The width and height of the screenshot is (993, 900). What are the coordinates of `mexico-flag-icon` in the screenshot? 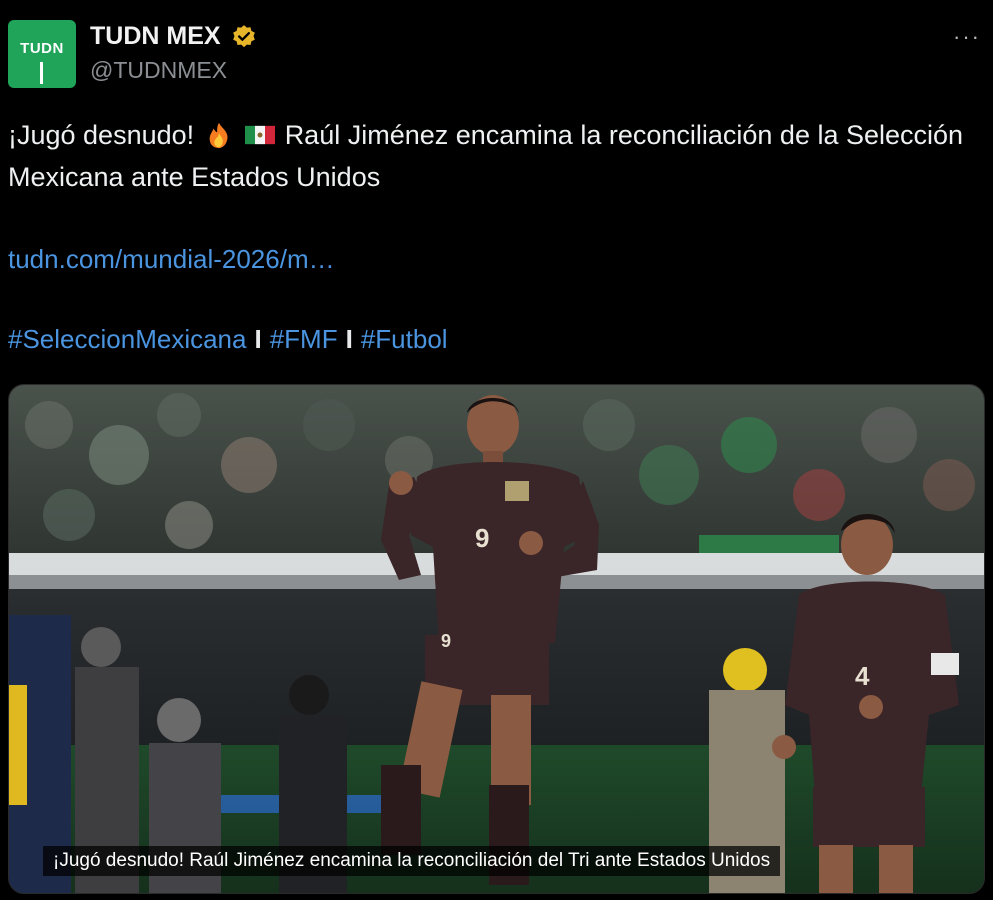 It's located at (260, 135).